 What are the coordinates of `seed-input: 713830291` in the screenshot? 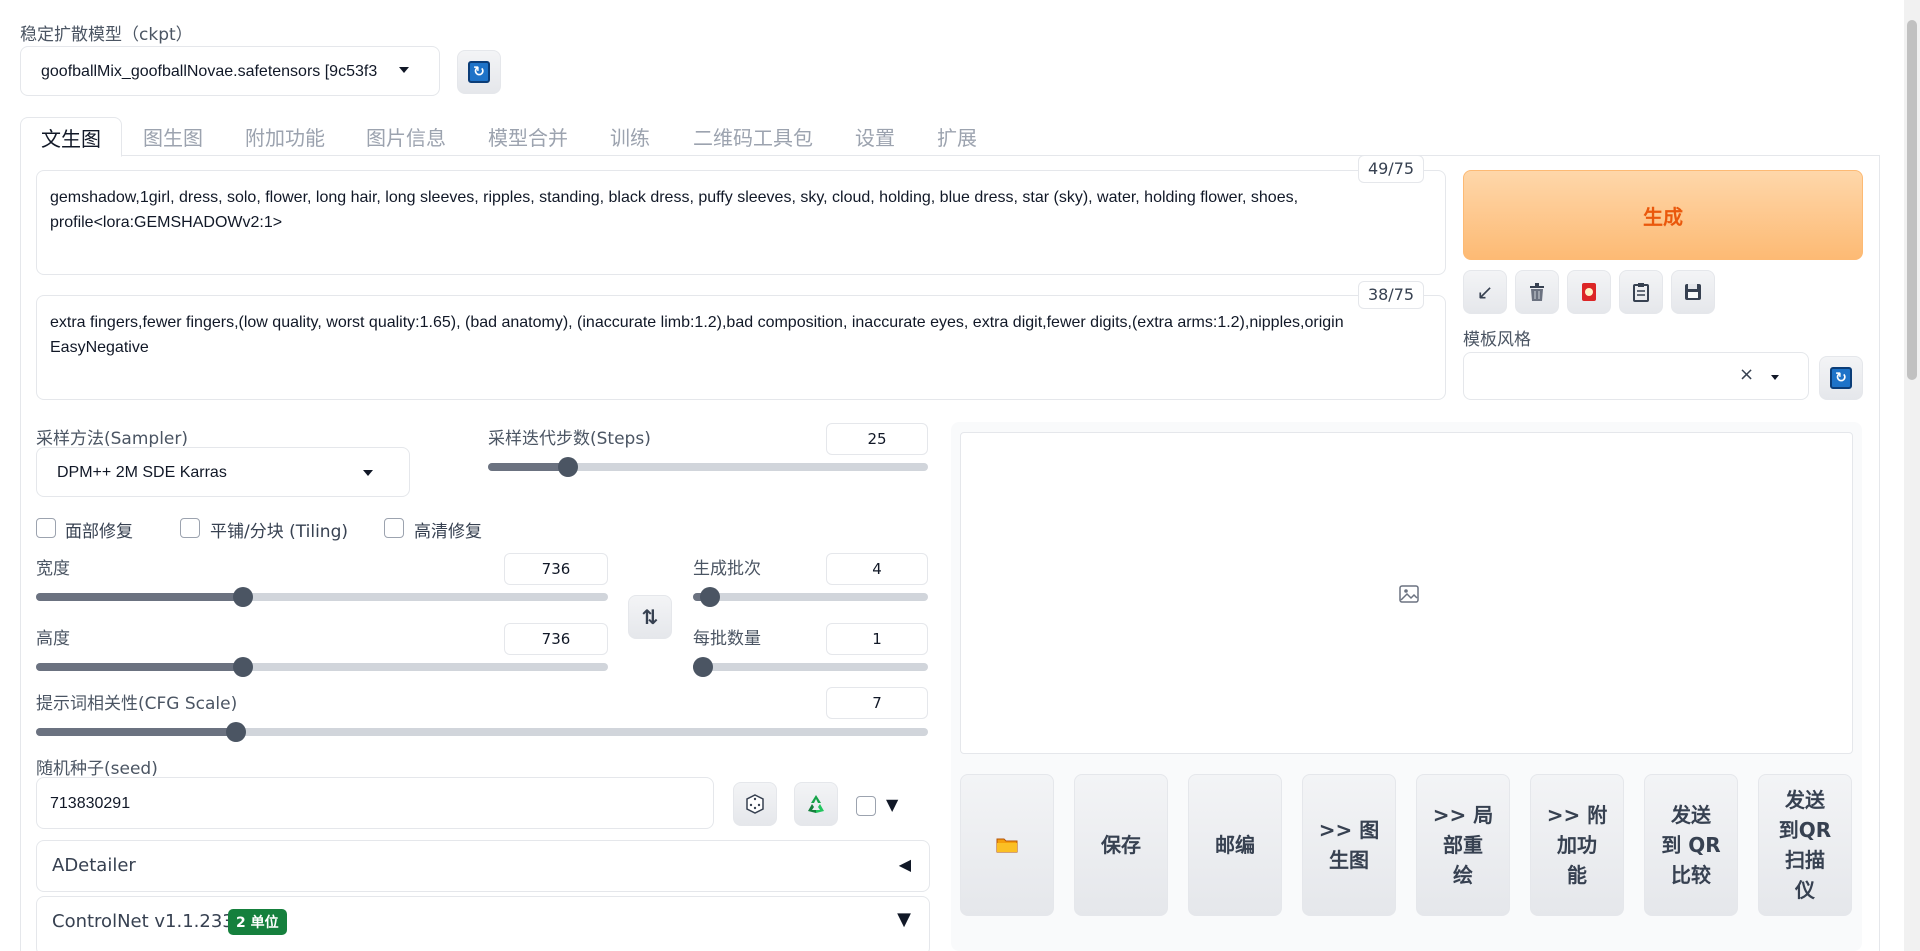 It's located at (375, 803).